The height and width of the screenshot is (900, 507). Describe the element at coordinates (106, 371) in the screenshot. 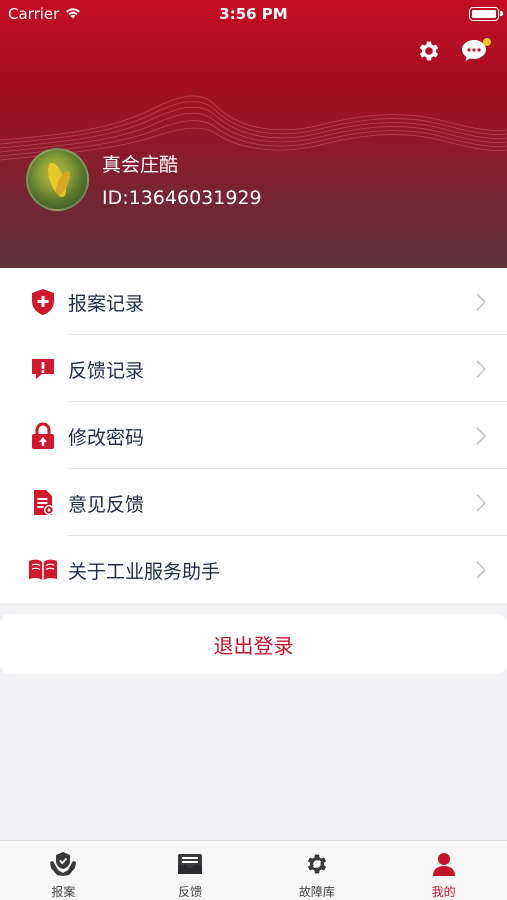

I see `menu-item-label: 反馈记录` at that location.